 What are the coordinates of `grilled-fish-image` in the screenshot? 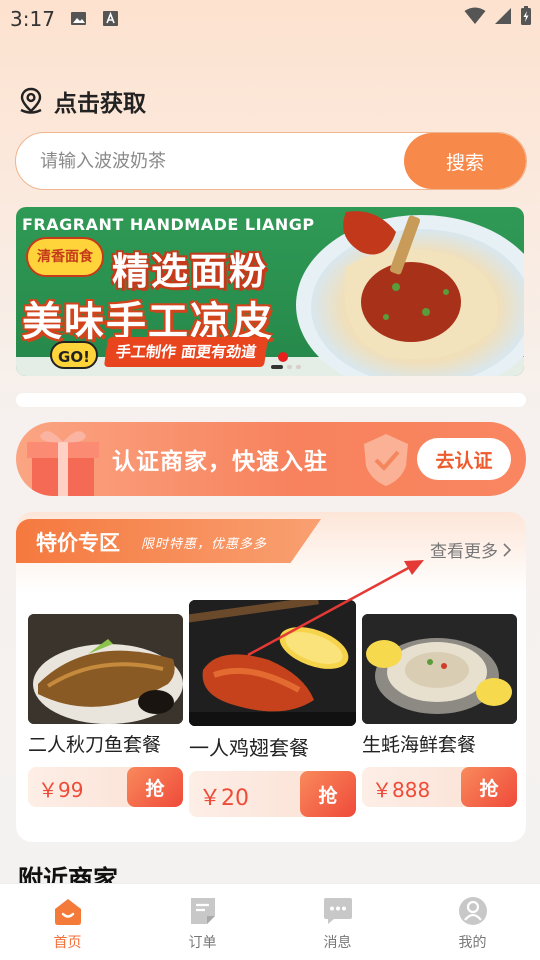 It's located at (105, 669).